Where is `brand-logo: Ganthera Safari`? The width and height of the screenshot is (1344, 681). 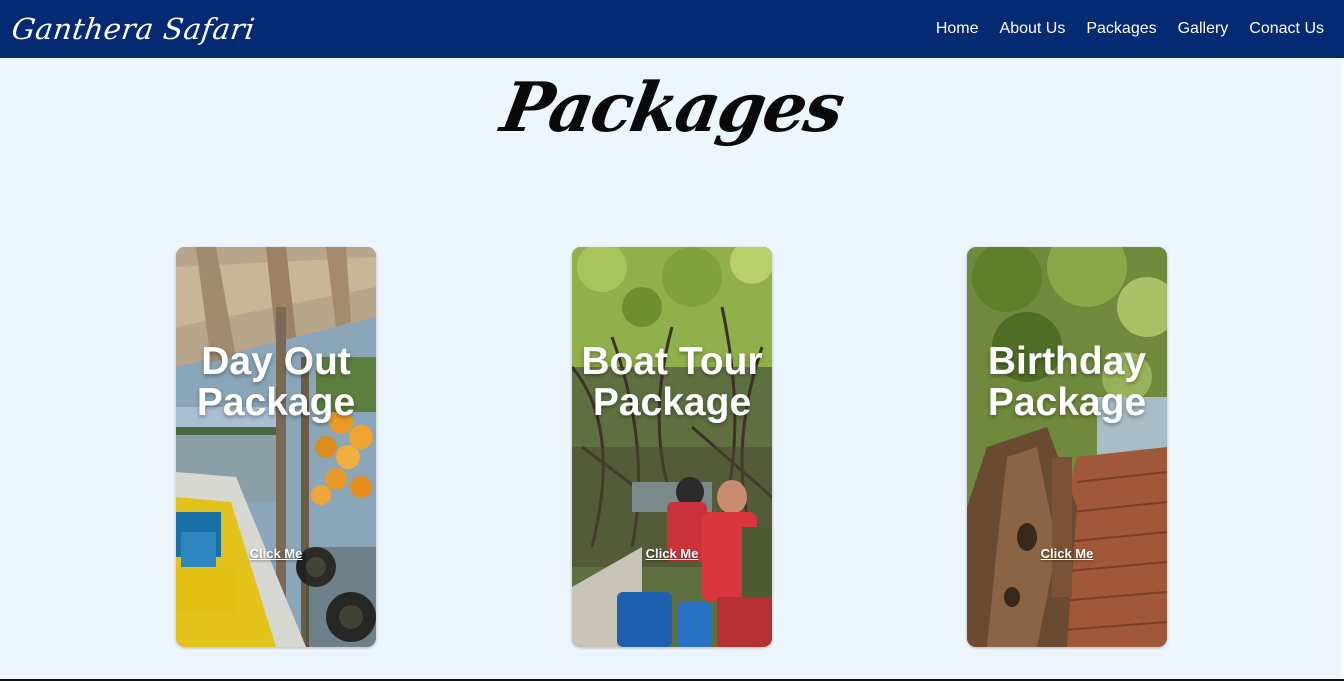 brand-logo: Ganthera Safari is located at coordinates (134, 29).